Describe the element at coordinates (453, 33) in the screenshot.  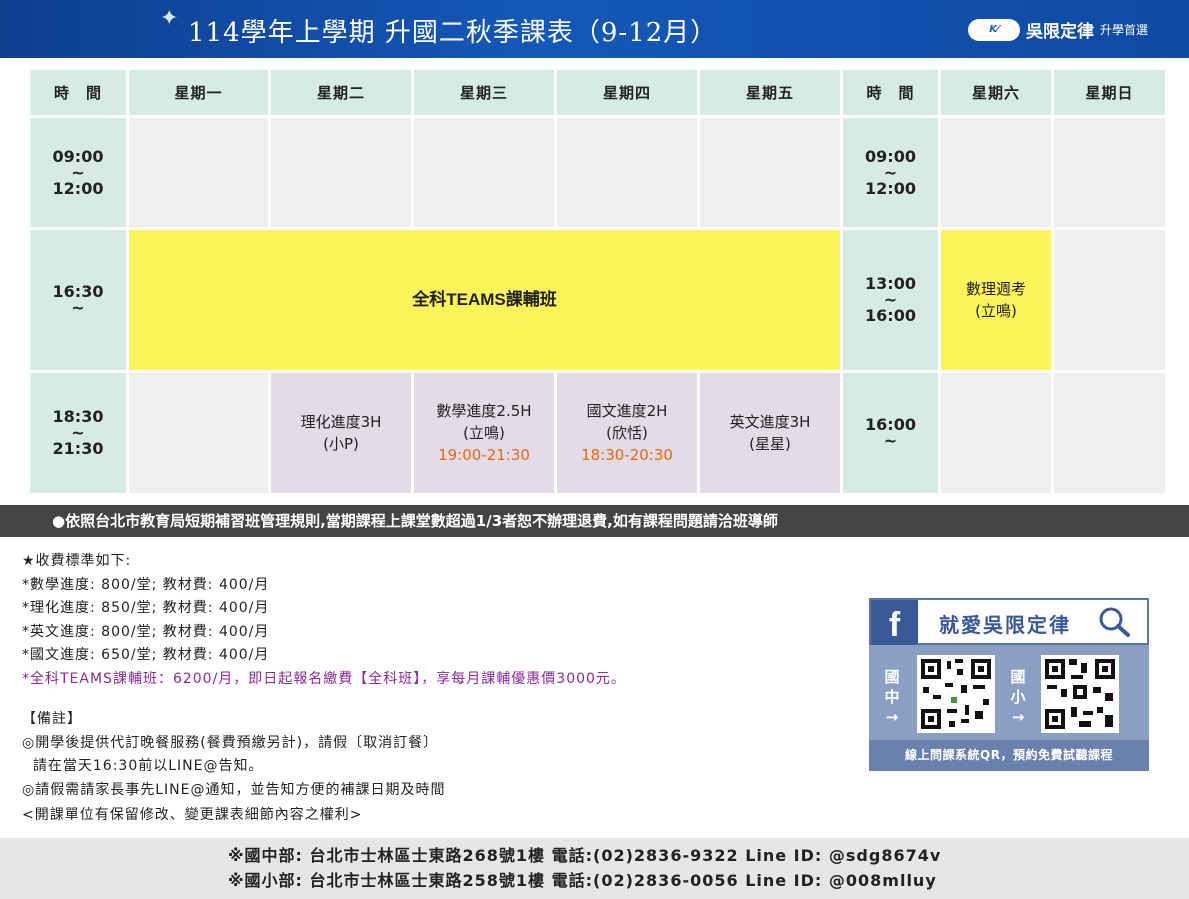
I see `page-title: 114學年上學期 升國二秋季課表（9-12月）` at that location.